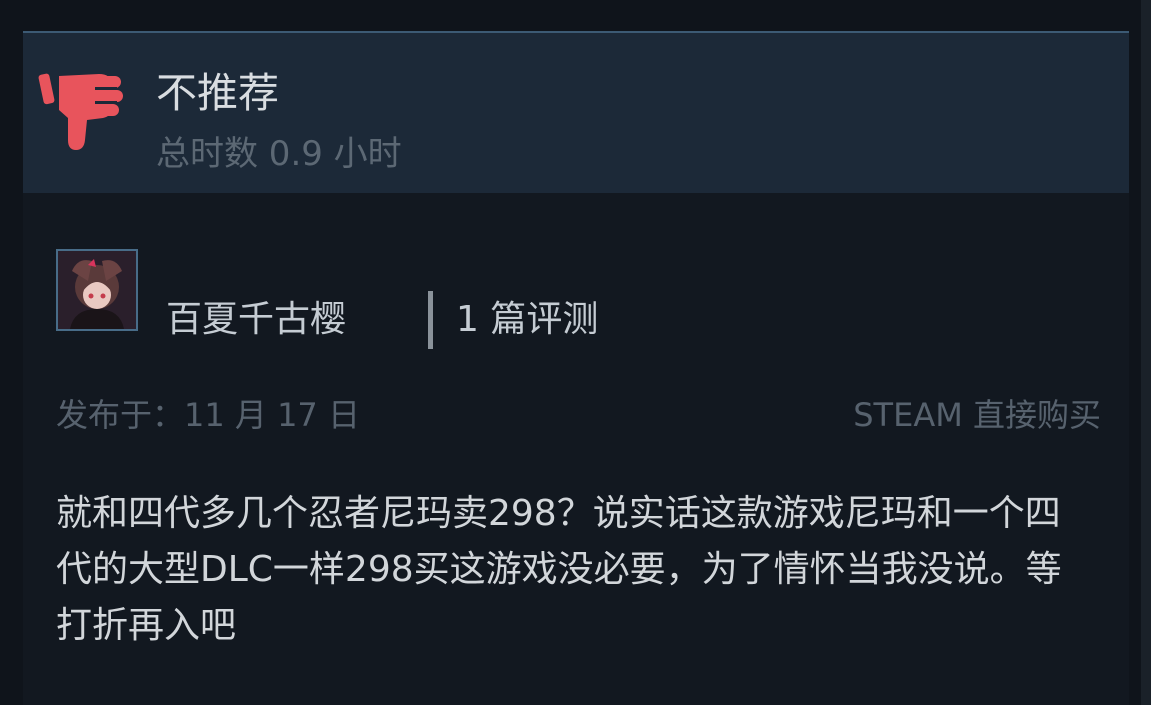 The width and height of the screenshot is (1151, 705). Describe the element at coordinates (208, 415) in the screenshot. I see `posted-date: 发布于：11 月 17 日` at that location.